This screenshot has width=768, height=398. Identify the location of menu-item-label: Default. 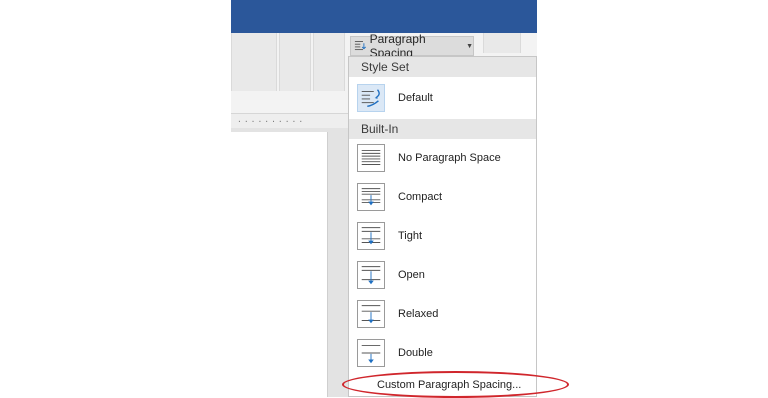
(415, 98).